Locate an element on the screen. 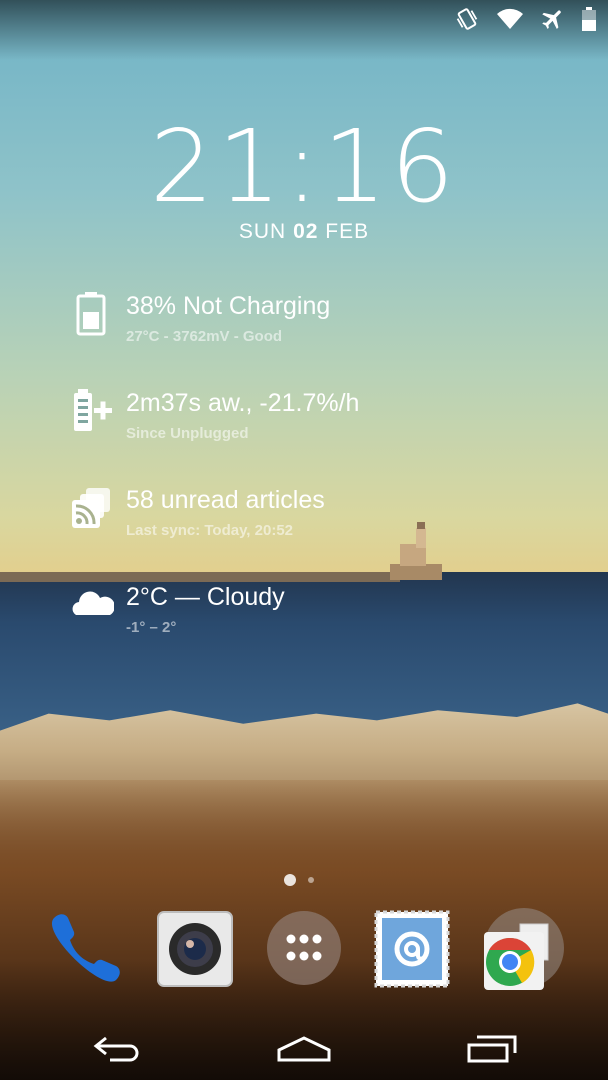 This screenshot has height=1080, width=608. app-drawer-button is located at coordinates (304, 948).